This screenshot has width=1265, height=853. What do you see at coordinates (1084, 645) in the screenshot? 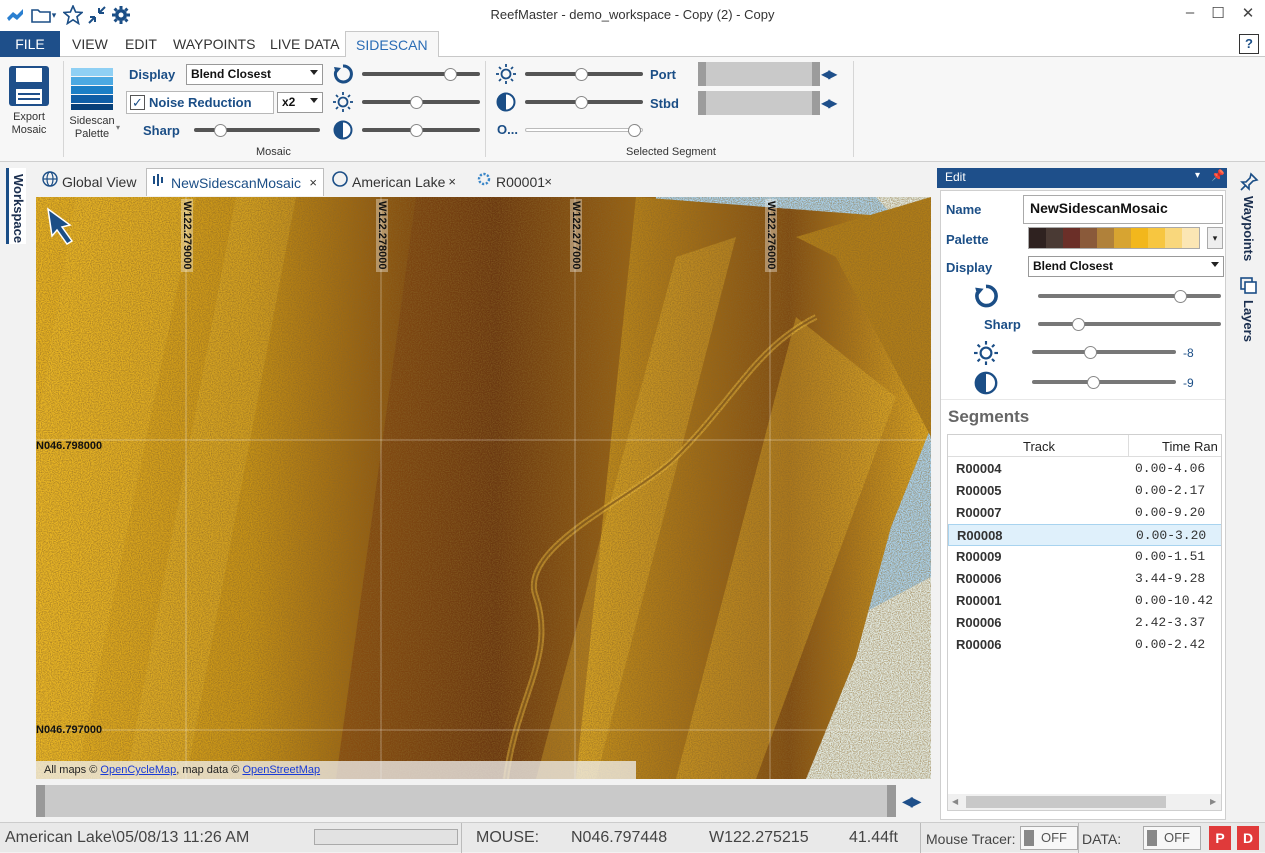
I see `segment-row: R00006 0.00-2.42` at bounding box center [1084, 645].